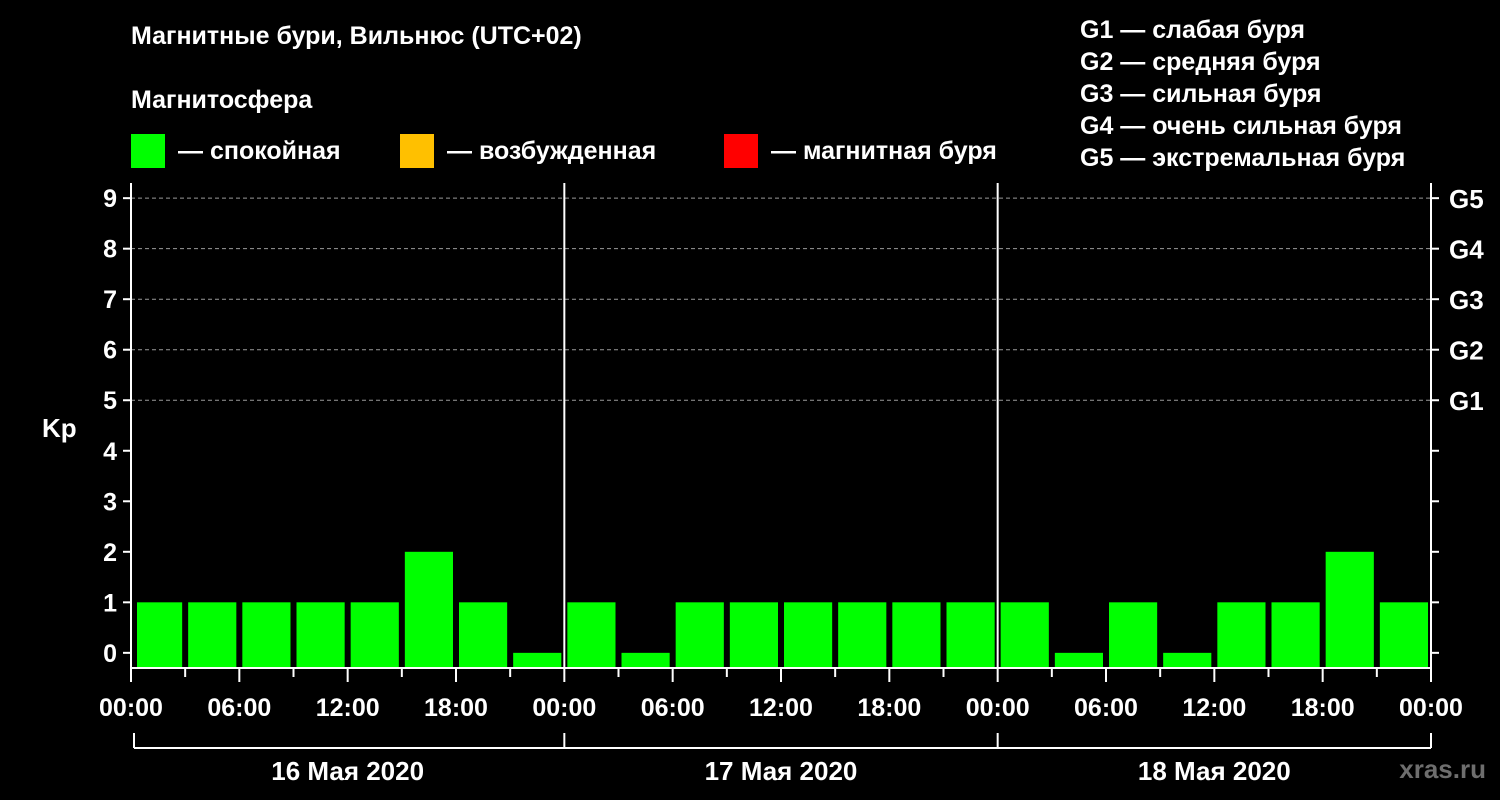  What do you see at coordinates (1214, 771) in the screenshot?
I see `day-label: 18 Мая 2020` at bounding box center [1214, 771].